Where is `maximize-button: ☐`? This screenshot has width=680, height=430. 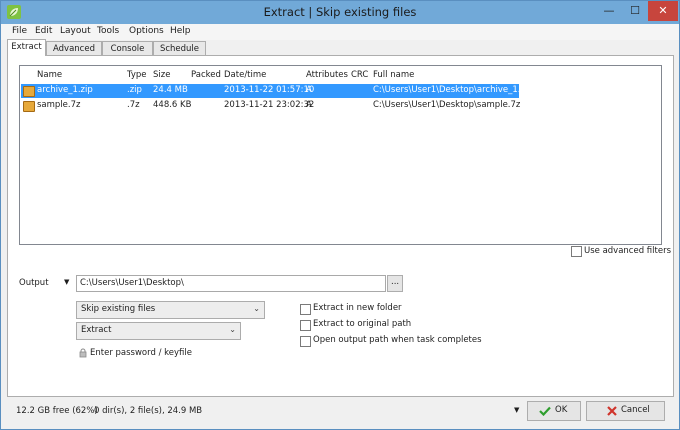
maximize-button: ☐ is located at coordinates (635, 11).